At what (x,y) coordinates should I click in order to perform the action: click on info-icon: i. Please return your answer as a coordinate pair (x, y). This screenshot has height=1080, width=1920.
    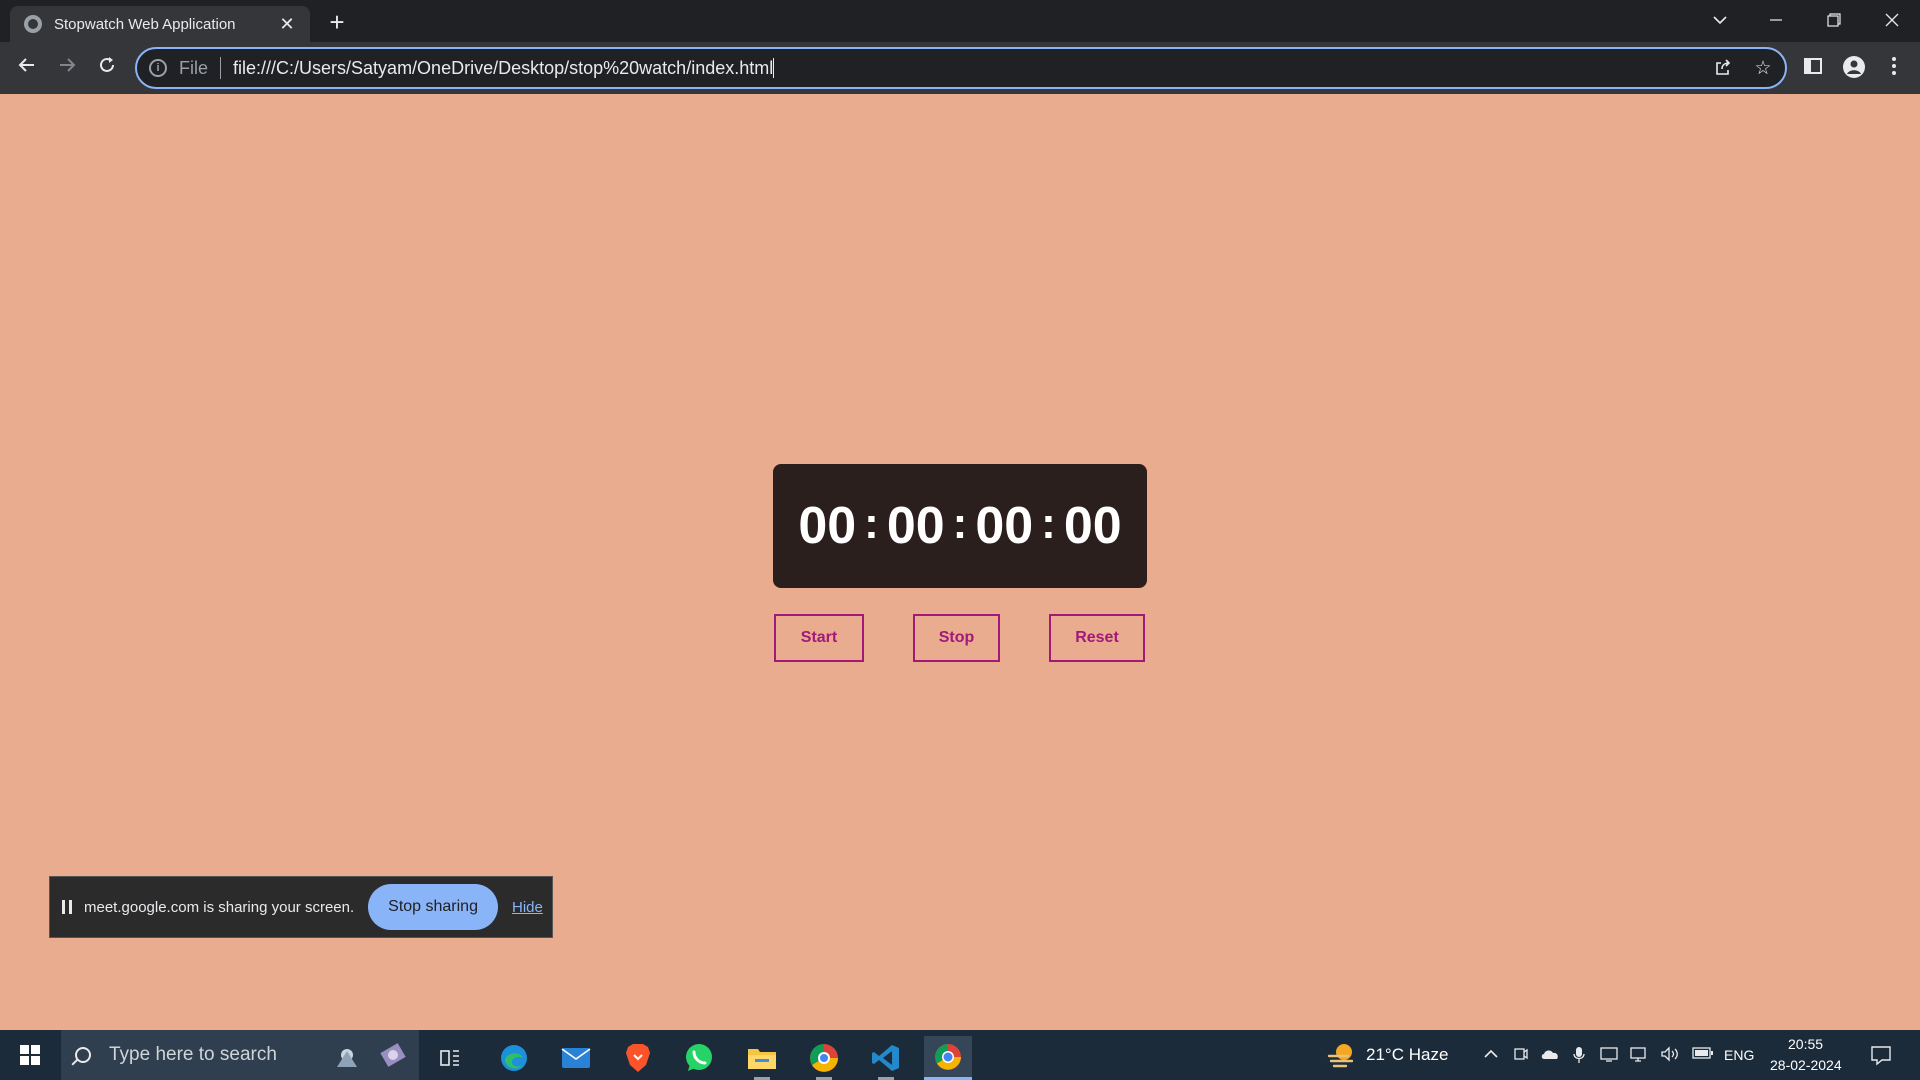
    Looking at the image, I should click on (158, 68).